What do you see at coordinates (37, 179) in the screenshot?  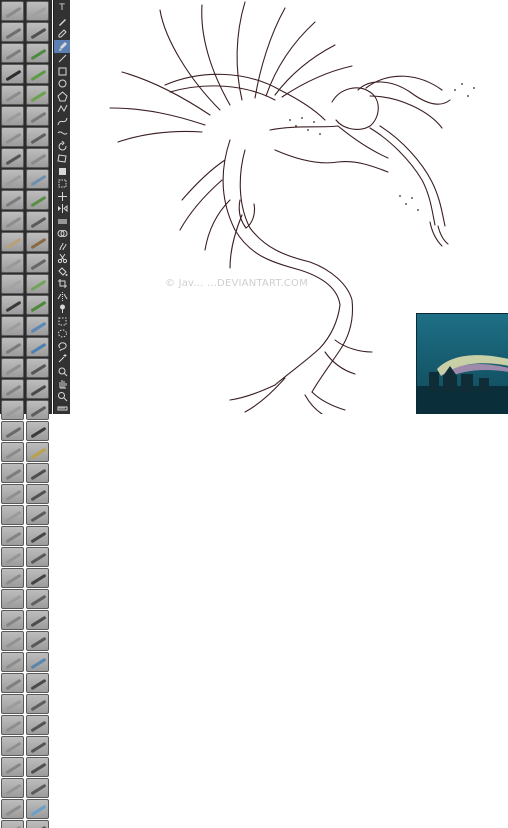 I see `brush-preset-watercolor-blue` at bounding box center [37, 179].